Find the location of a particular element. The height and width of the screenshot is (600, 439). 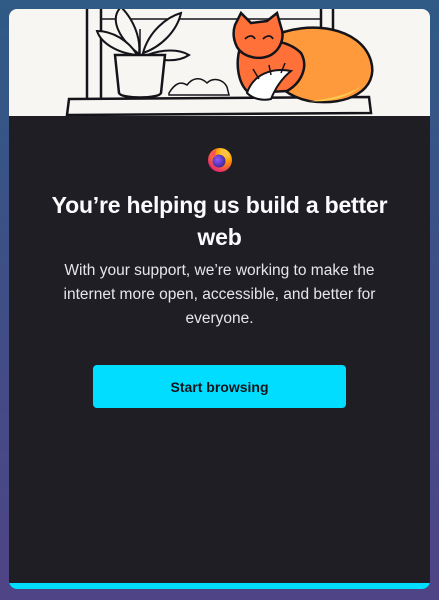

onboarding-progress-fill is located at coordinates (219, 586).